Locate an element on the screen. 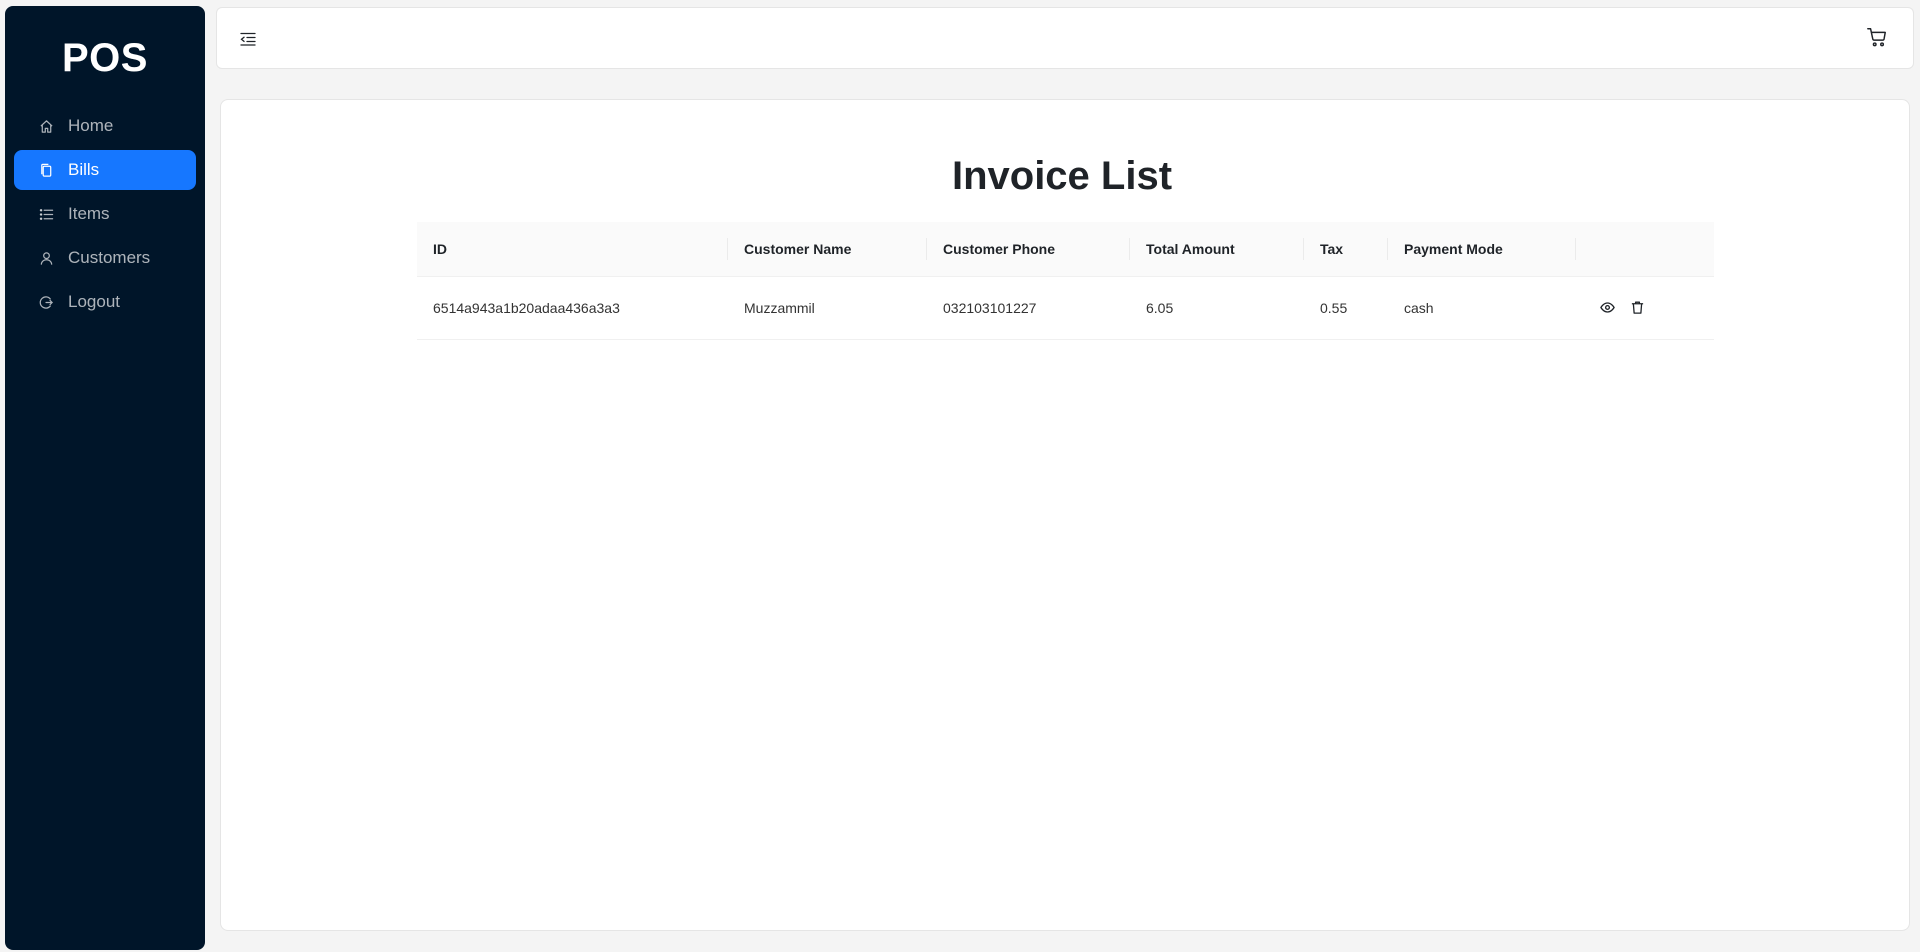 The image size is (1920, 952). column-header-customer-phone: Customer Phone is located at coordinates (1028, 249).